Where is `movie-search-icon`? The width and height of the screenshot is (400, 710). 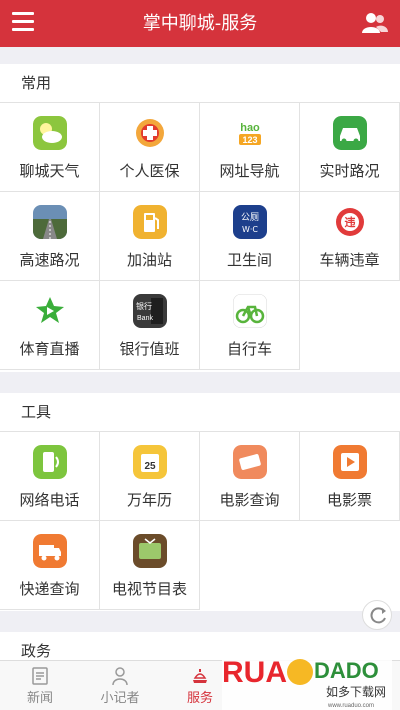 movie-search-icon is located at coordinates (250, 462).